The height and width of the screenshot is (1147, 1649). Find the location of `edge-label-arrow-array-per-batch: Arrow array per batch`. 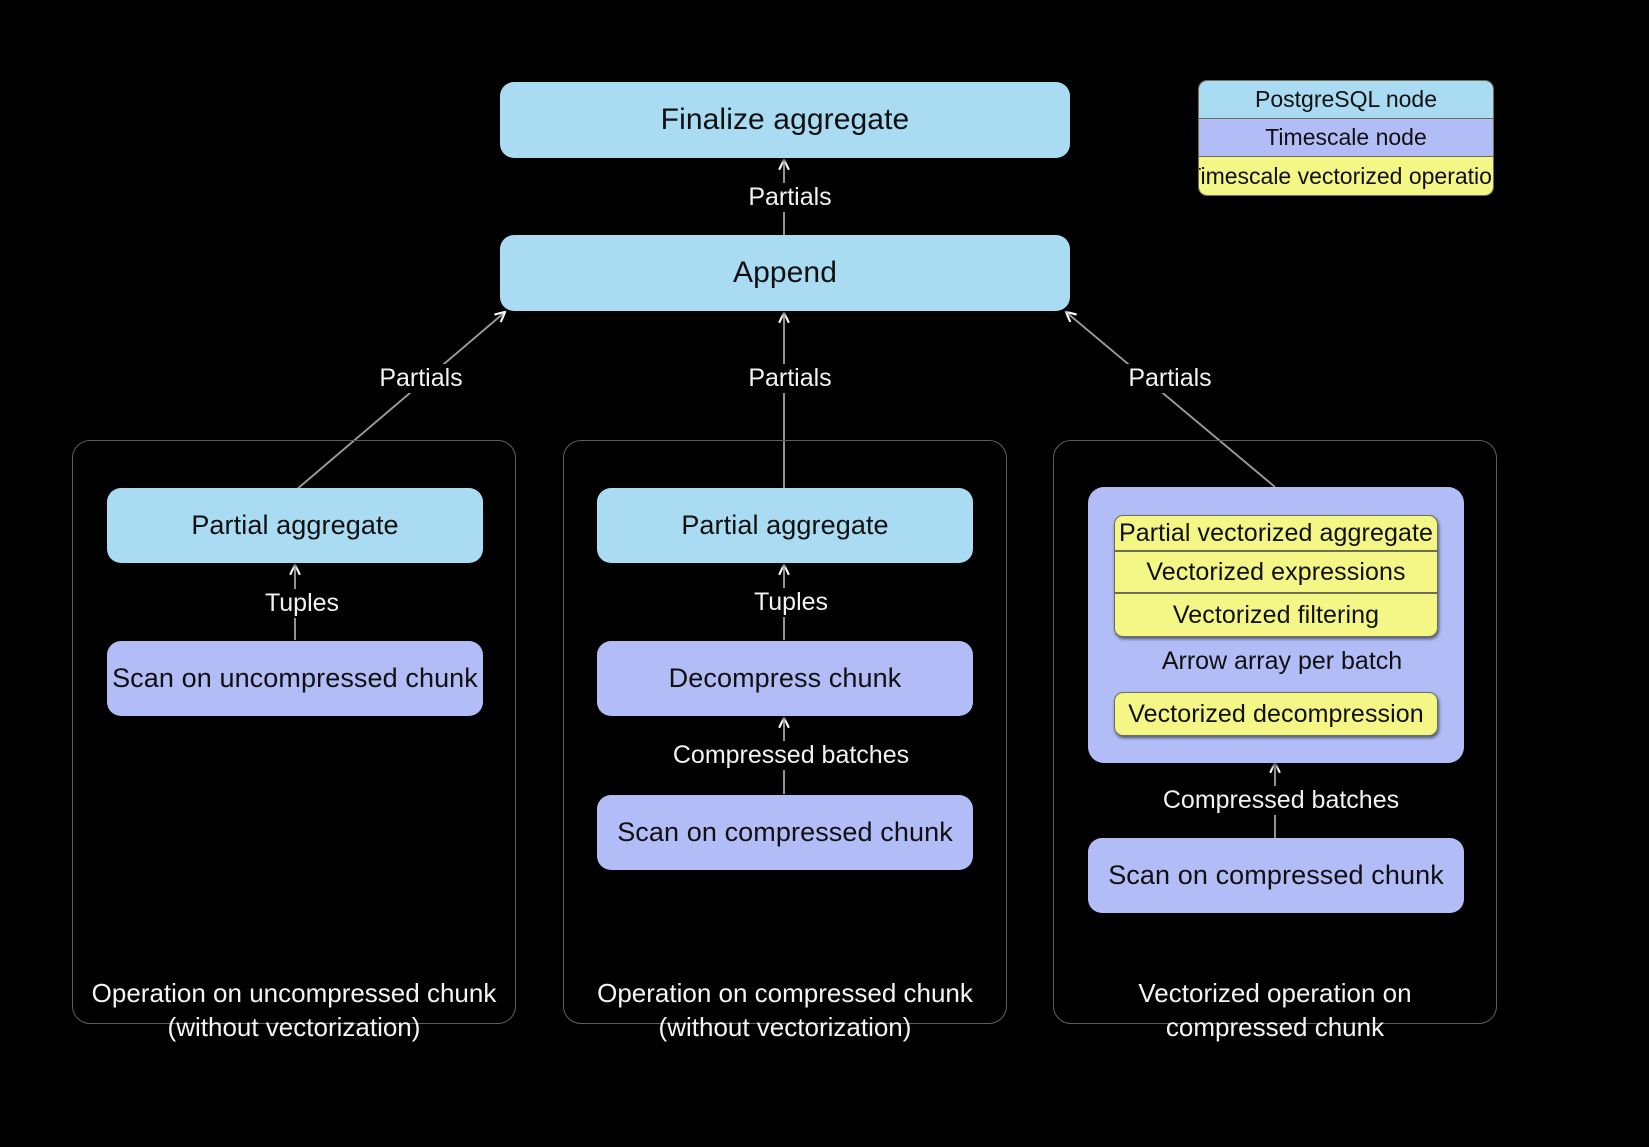

edge-label-arrow-array-per-batch: Arrow array per batch is located at coordinates (1282, 661).